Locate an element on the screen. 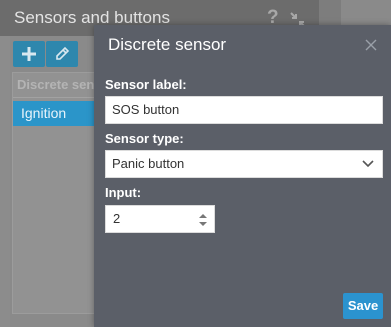  collapse-icon is located at coordinates (298, 17).